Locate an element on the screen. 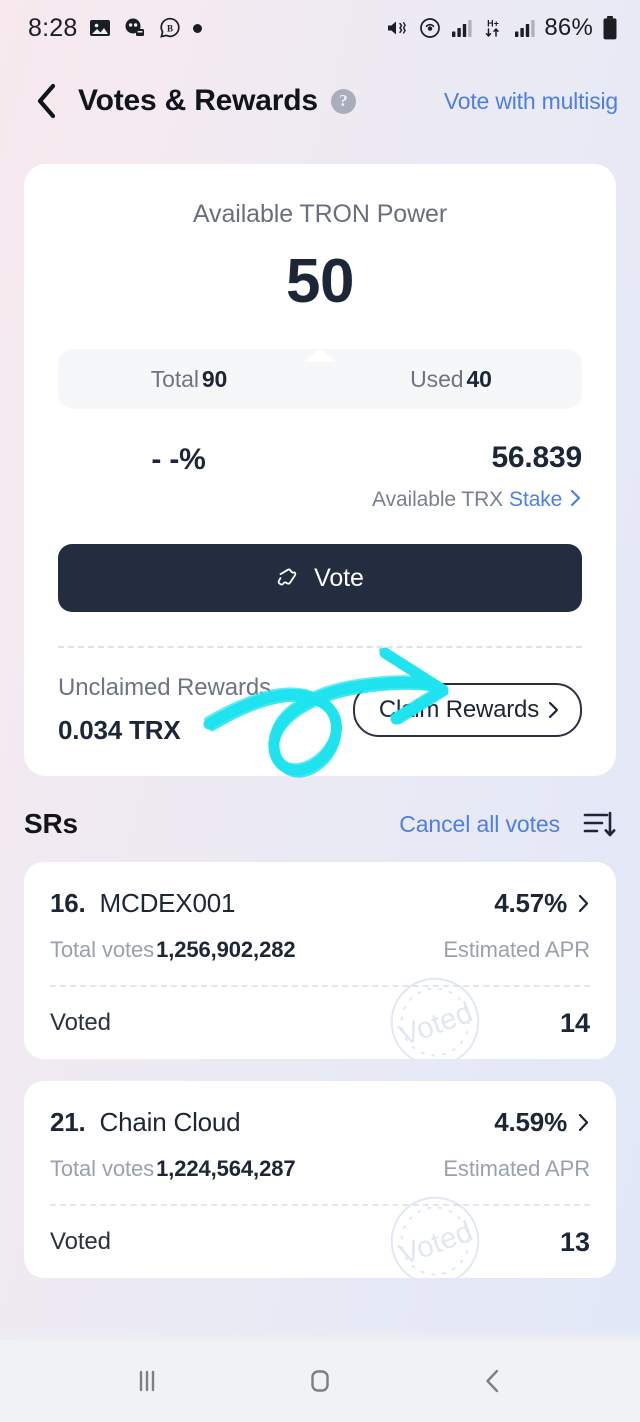  card-divider is located at coordinates (320, 647).